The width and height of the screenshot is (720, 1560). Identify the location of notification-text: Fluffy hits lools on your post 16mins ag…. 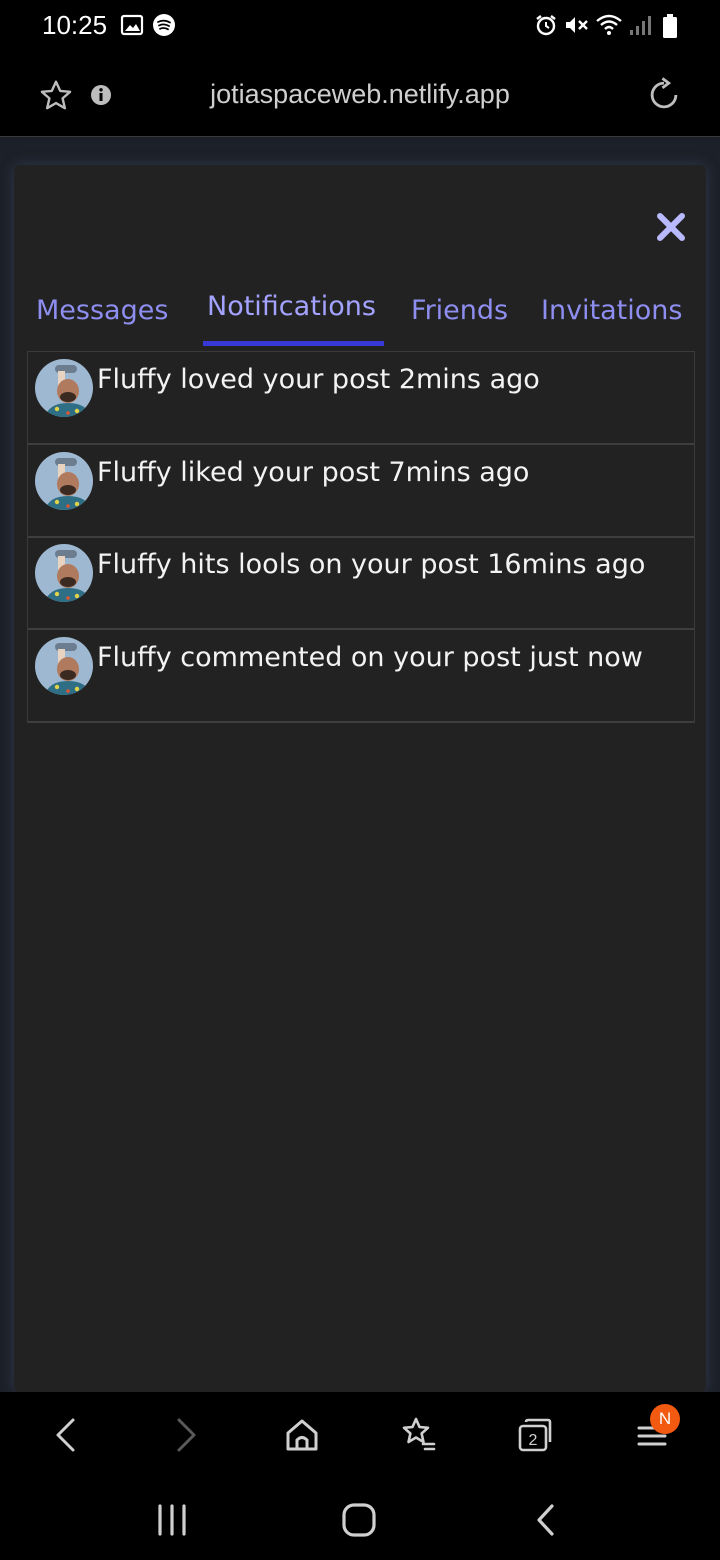
(371, 564).